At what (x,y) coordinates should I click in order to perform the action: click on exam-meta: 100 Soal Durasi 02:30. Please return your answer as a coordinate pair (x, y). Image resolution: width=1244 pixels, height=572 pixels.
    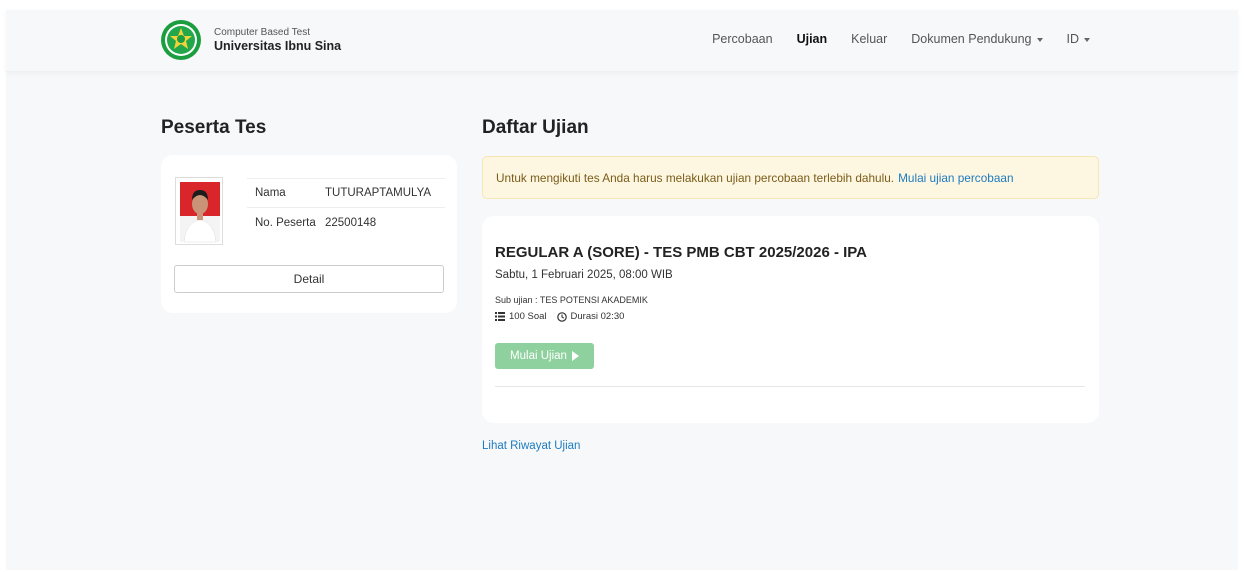
    Looking at the image, I should click on (559, 316).